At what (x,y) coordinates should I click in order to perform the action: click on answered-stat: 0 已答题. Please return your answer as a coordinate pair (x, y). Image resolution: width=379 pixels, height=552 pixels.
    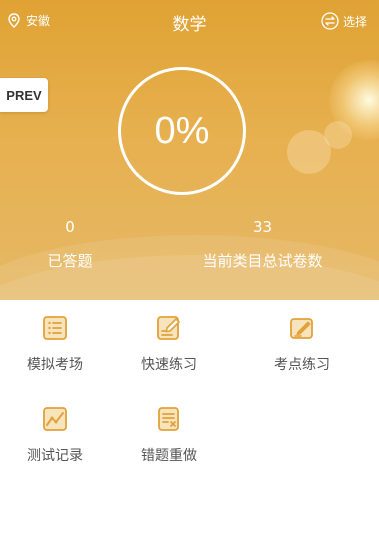
    Looking at the image, I should click on (70, 244).